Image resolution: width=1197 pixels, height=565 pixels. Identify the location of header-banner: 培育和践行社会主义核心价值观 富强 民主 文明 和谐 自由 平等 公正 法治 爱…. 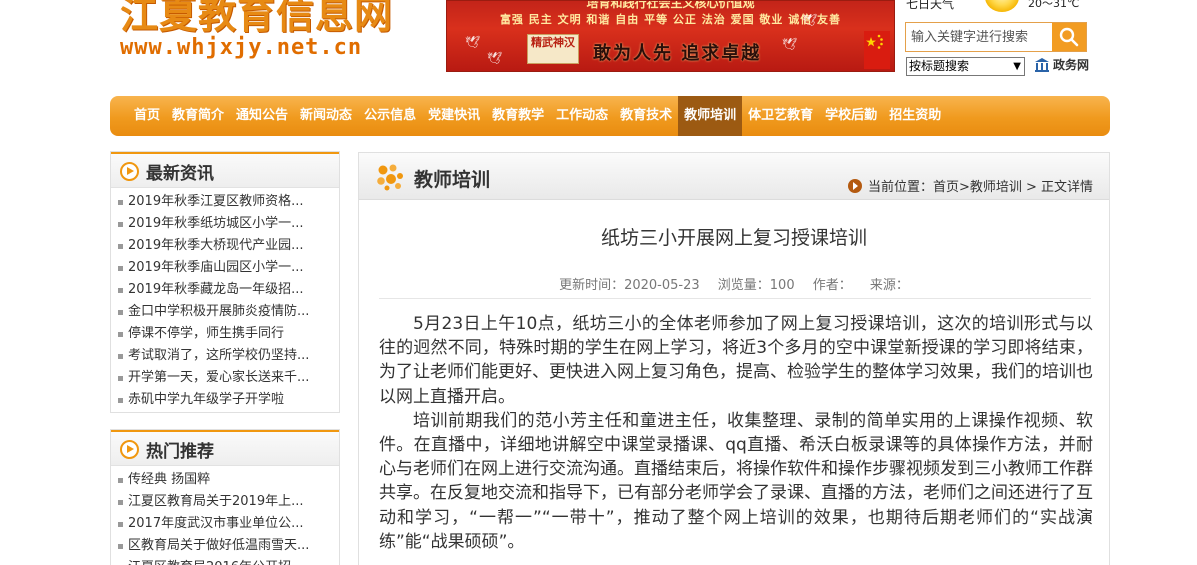
(670, 36).